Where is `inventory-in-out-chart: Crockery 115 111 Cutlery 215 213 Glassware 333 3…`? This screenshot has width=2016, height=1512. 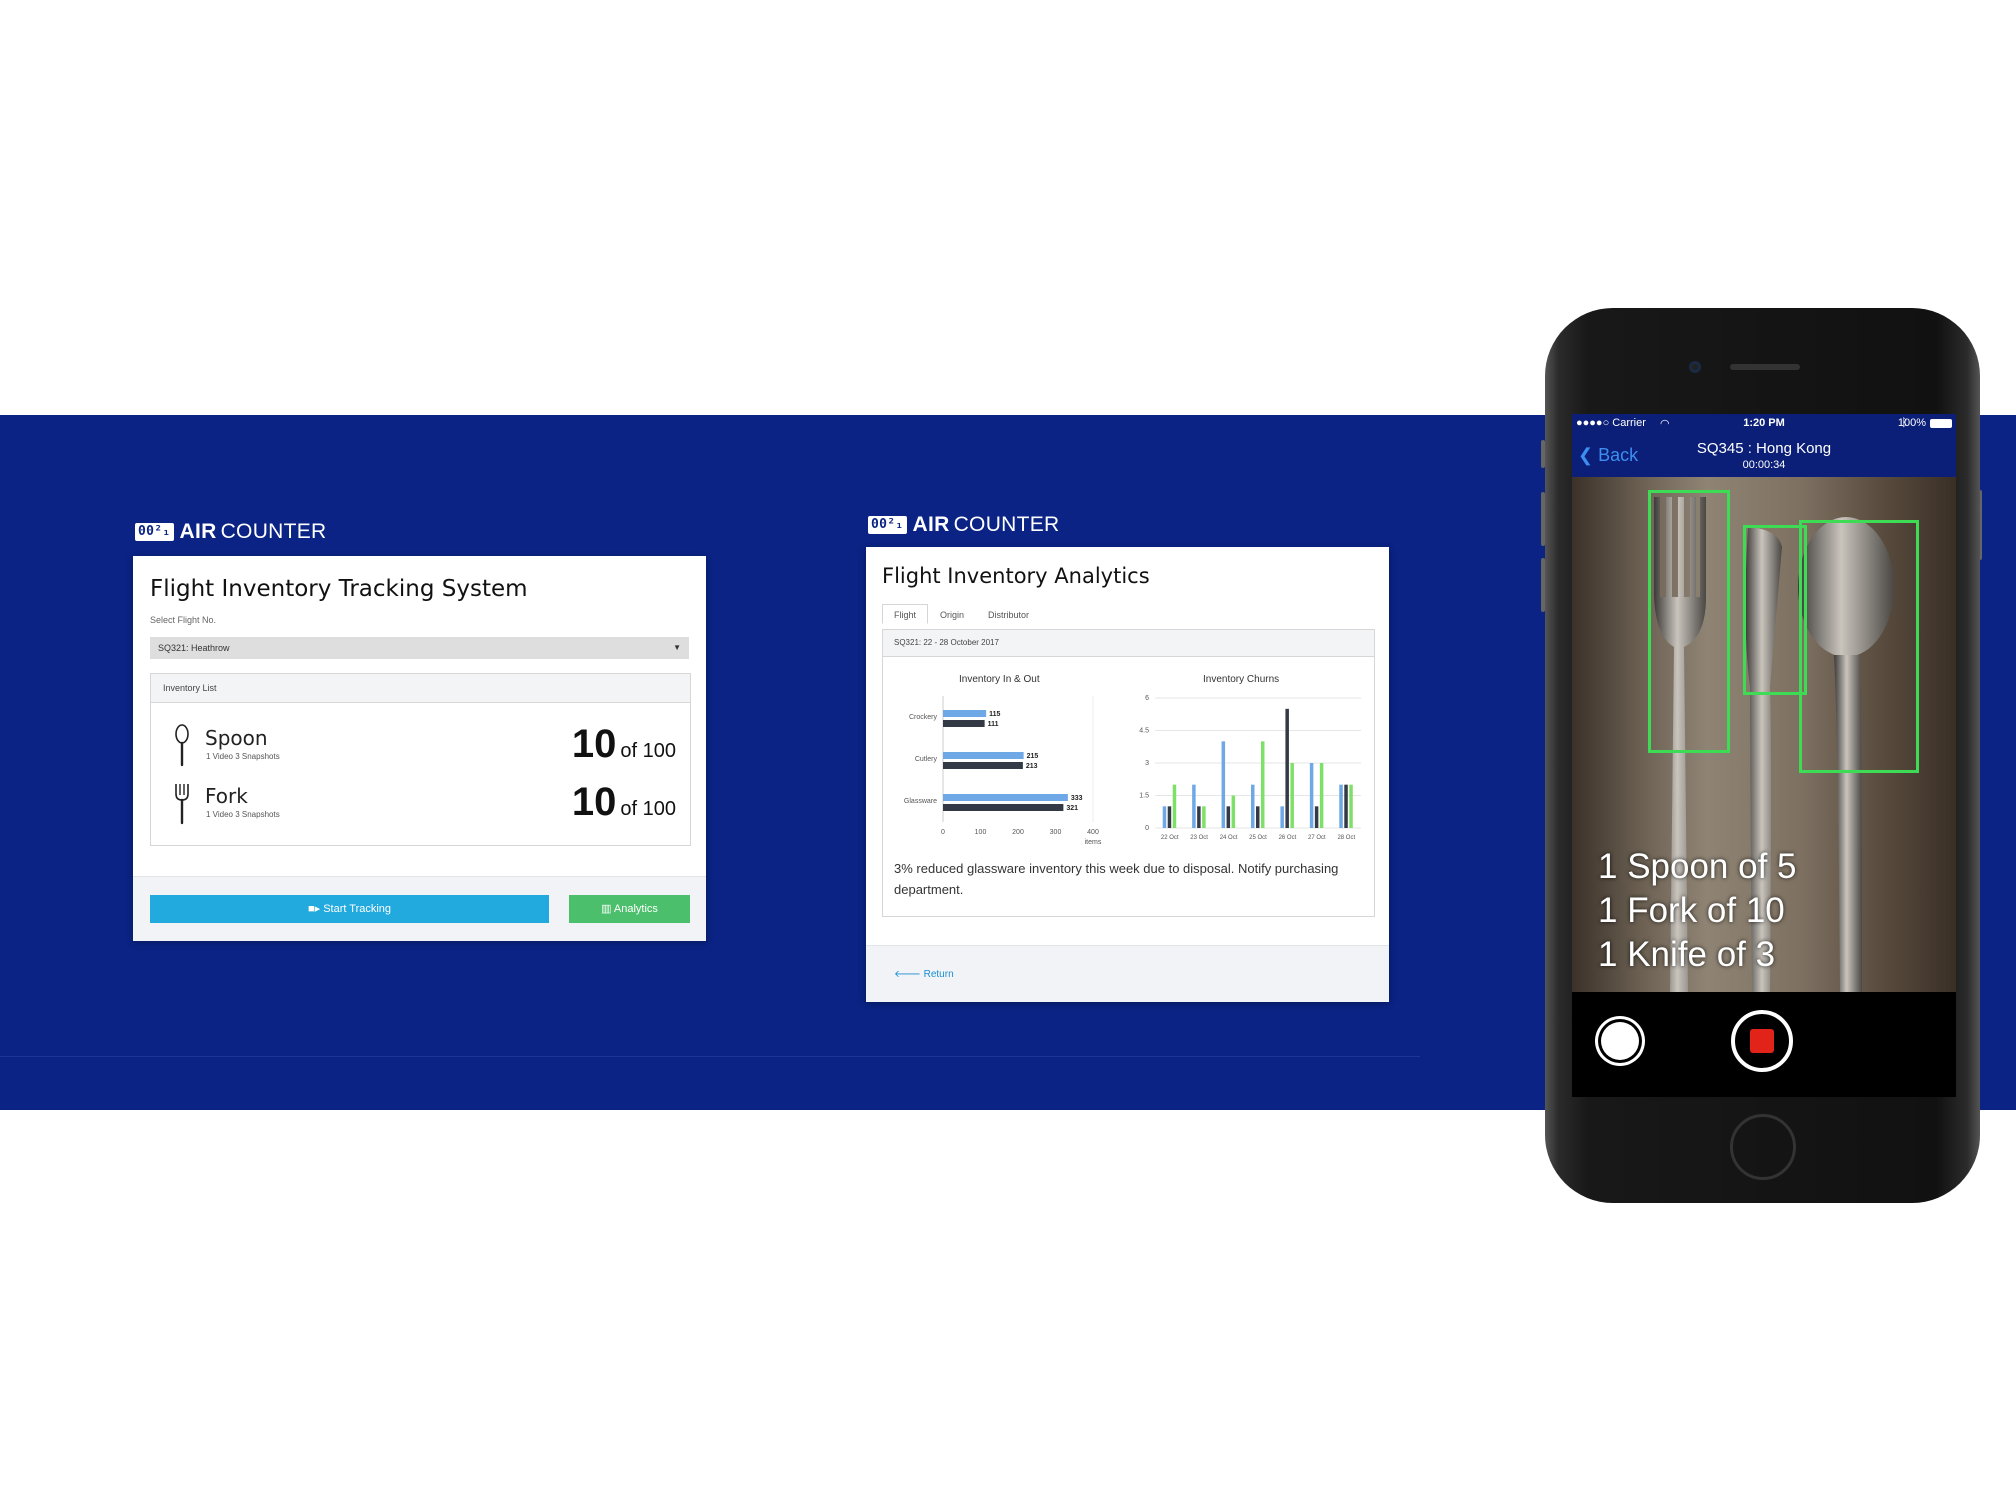
inventory-in-out-chart: Crockery 115 111 Cutlery 215 213 Glassware 333 3… is located at coordinates (1003, 771).